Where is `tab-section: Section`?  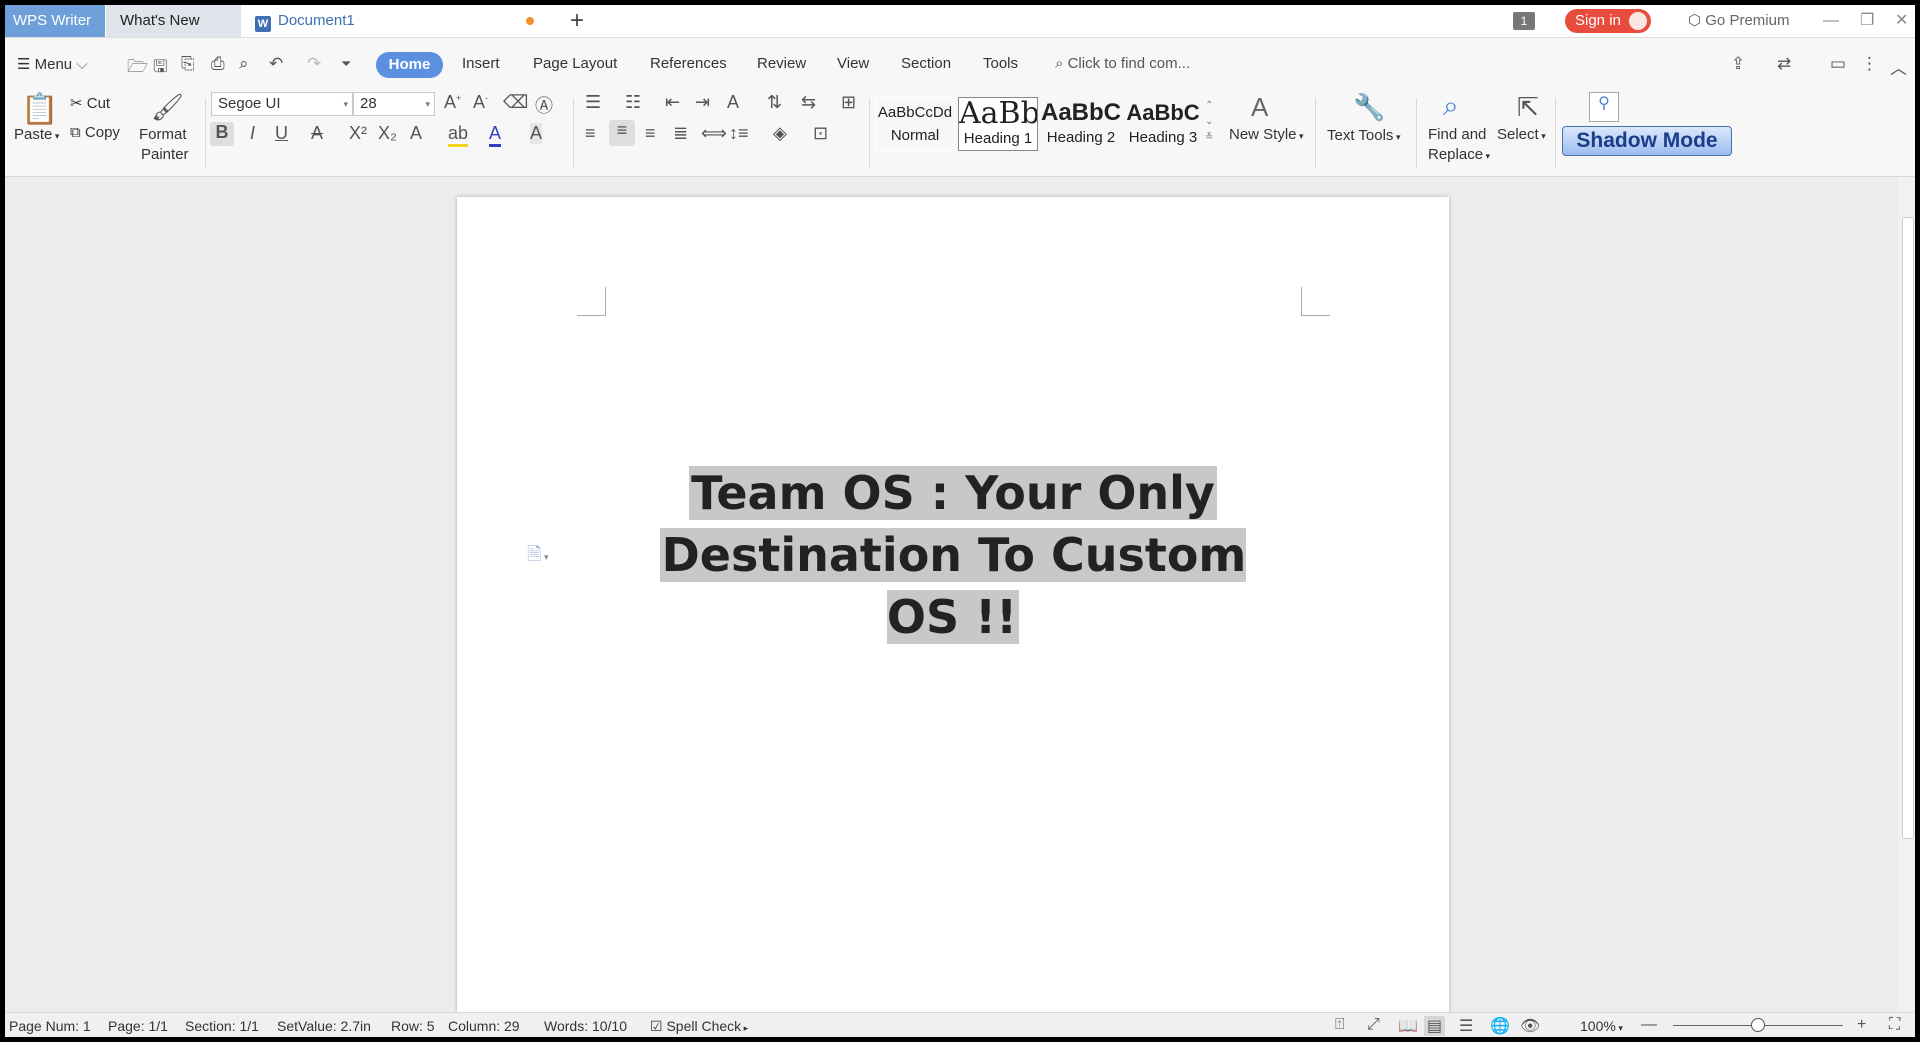 tab-section: Section is located at coordinates (926, 63).